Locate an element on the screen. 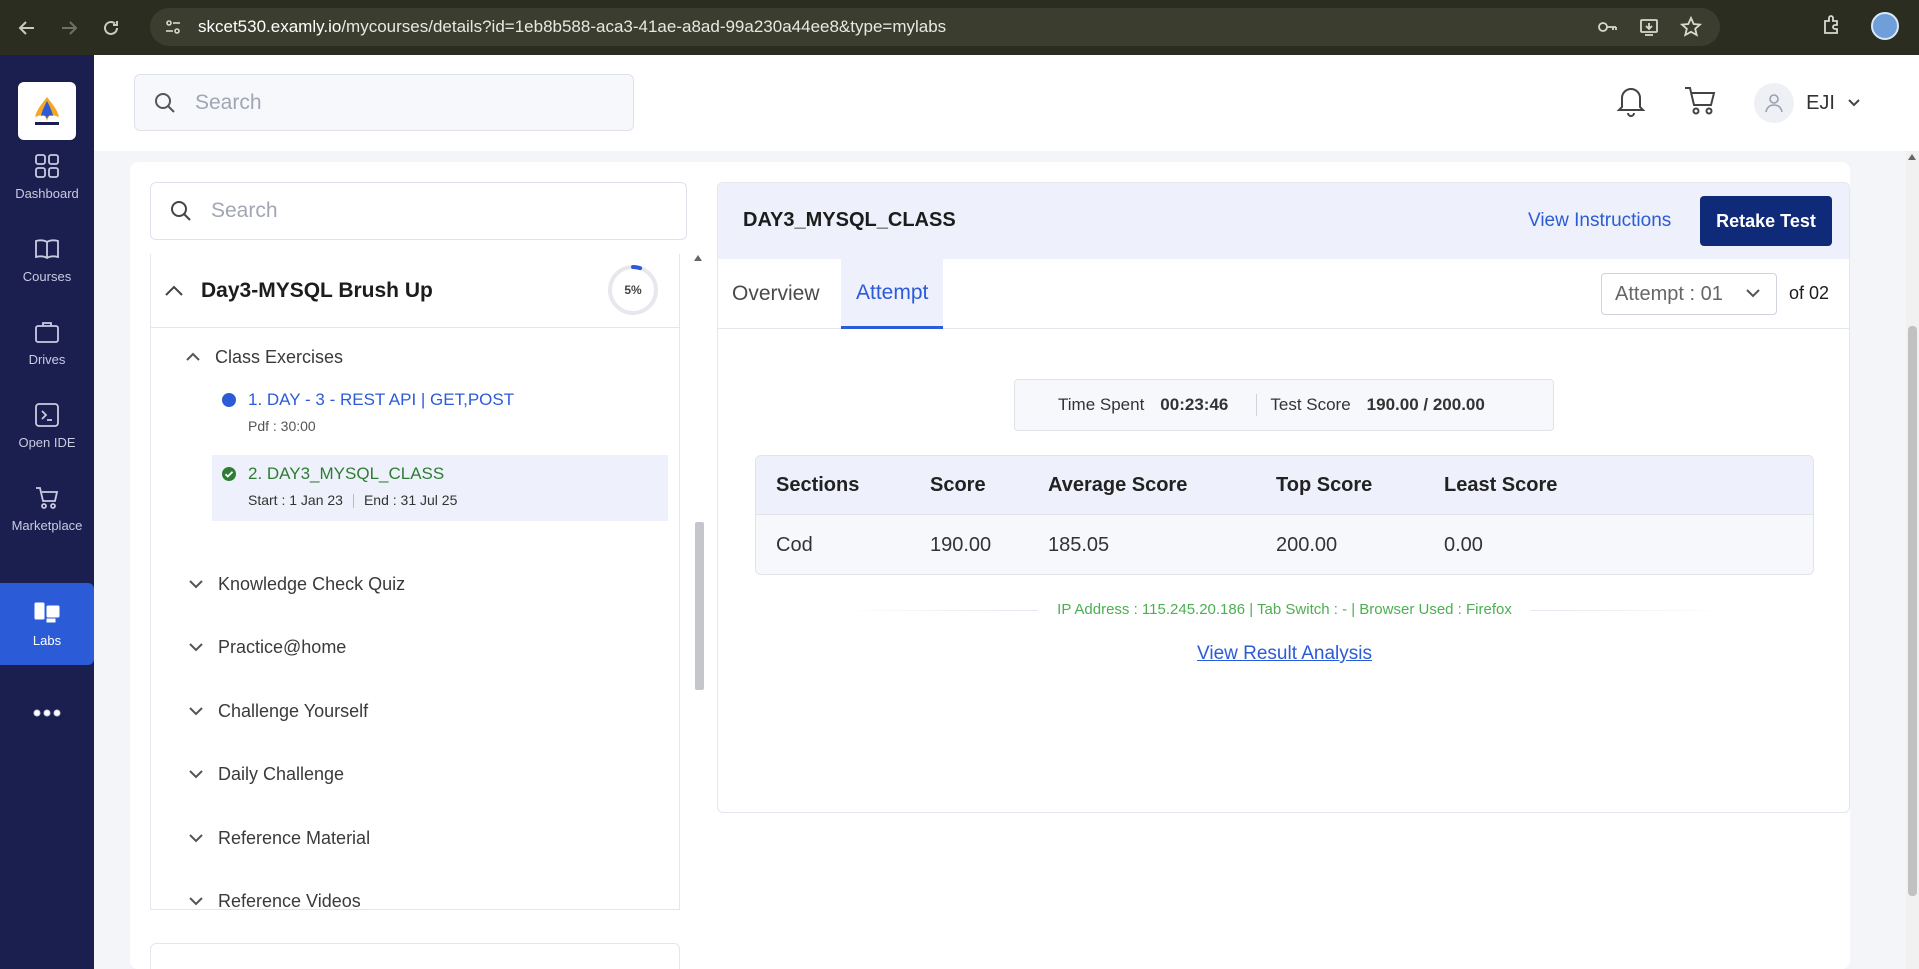 The image size is (1919, 969). user-name: EJI is located at coordinates (1820, 102).